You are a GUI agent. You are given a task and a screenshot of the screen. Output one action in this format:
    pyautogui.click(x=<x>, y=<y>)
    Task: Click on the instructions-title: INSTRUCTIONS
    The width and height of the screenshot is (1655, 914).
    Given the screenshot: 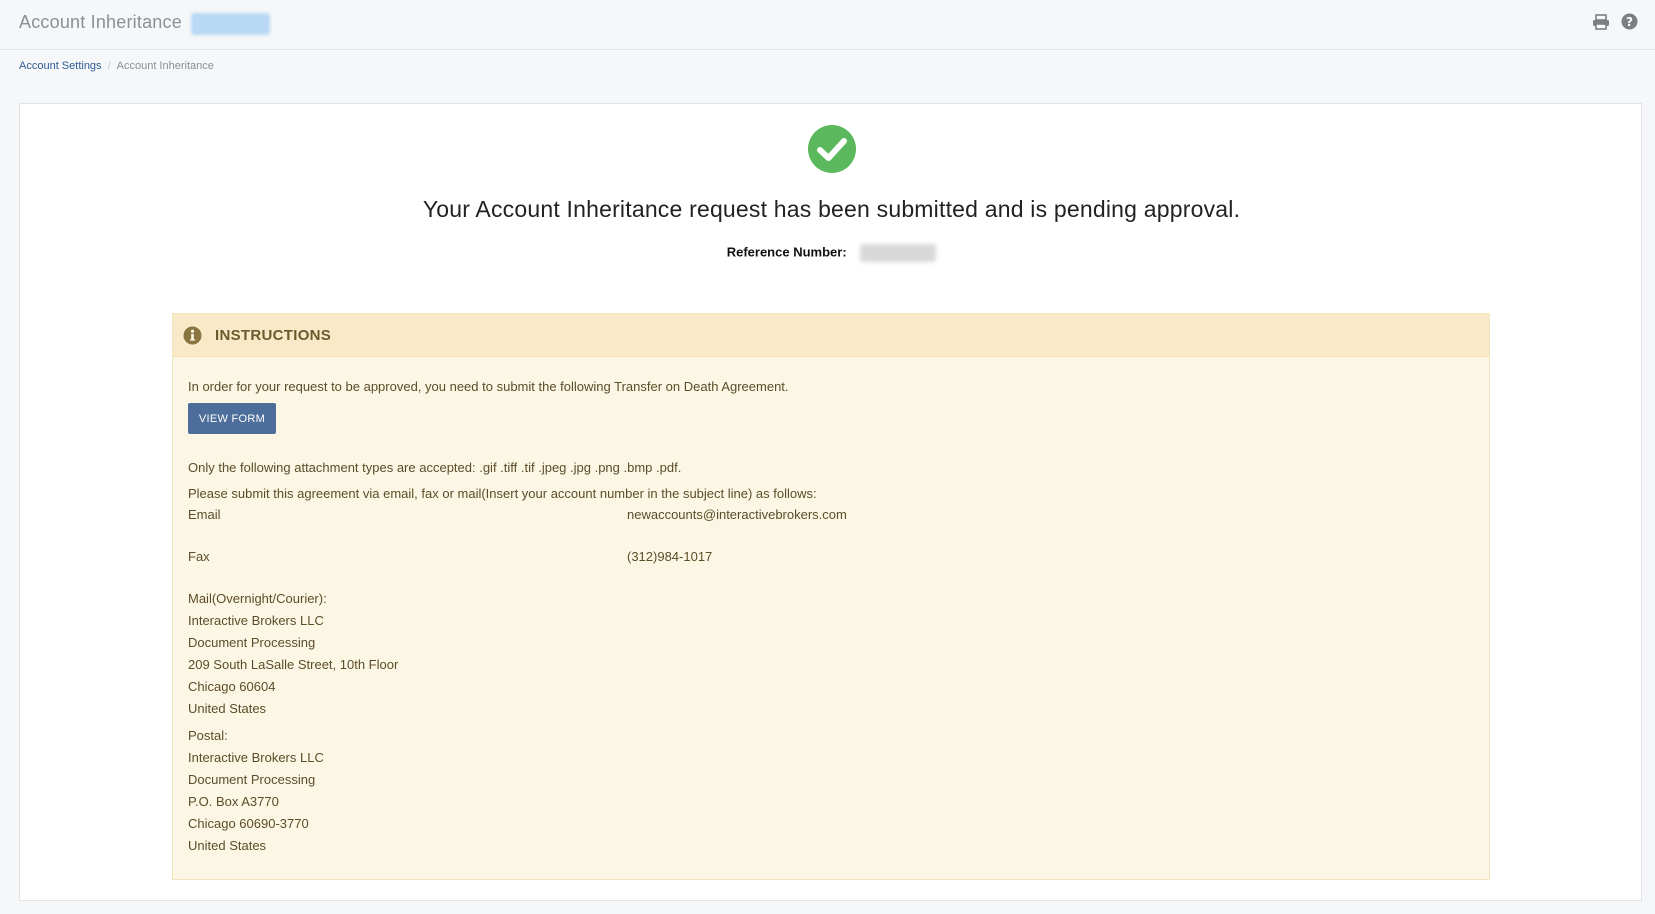 What is the action you would take?
    pyautogui.click(x=273, y=335)
    